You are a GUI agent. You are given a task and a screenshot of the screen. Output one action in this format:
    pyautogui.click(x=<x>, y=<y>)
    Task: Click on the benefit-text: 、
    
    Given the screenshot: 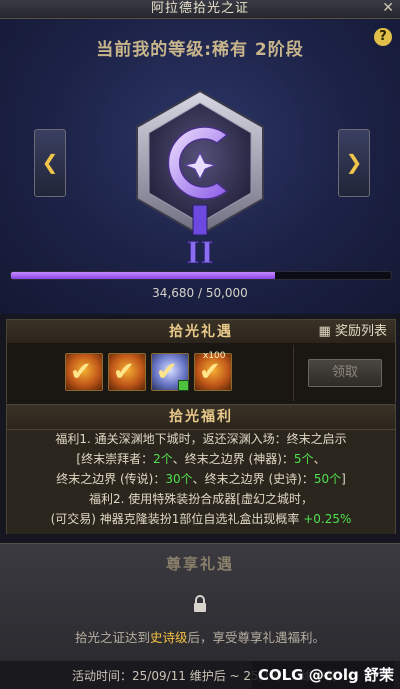 What is the action you would take?
    pyautogui.click(x=319, y=459)
    